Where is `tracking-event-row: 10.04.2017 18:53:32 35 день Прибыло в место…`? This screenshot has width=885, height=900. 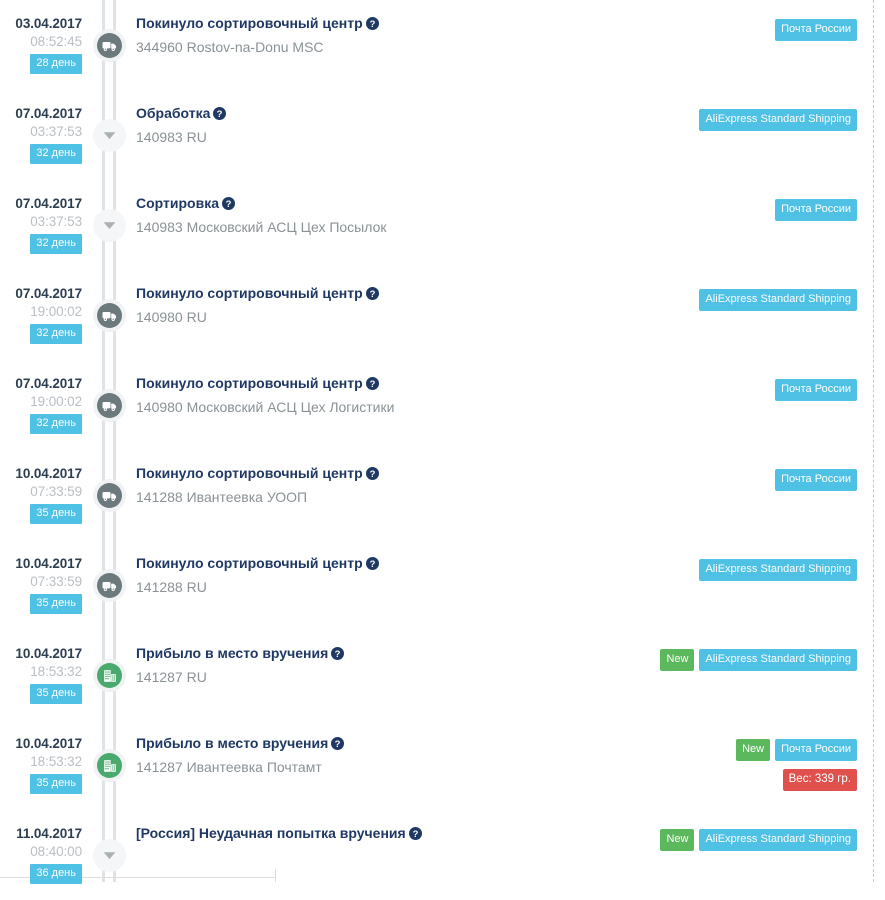
tracking-event-row: 10.04.2017 18:53:32 35 день Прибыло в место… is located at coordinates (442, 675).